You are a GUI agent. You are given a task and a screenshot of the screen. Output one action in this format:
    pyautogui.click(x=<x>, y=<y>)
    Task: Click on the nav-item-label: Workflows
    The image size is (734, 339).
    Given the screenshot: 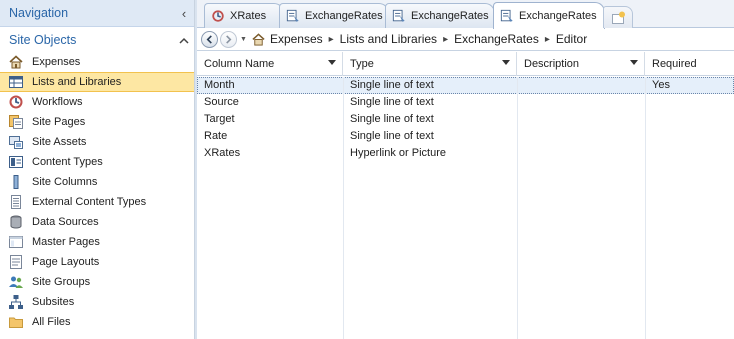 What is the action you would take?
    pyautogui.click(x=57, y=102)
    